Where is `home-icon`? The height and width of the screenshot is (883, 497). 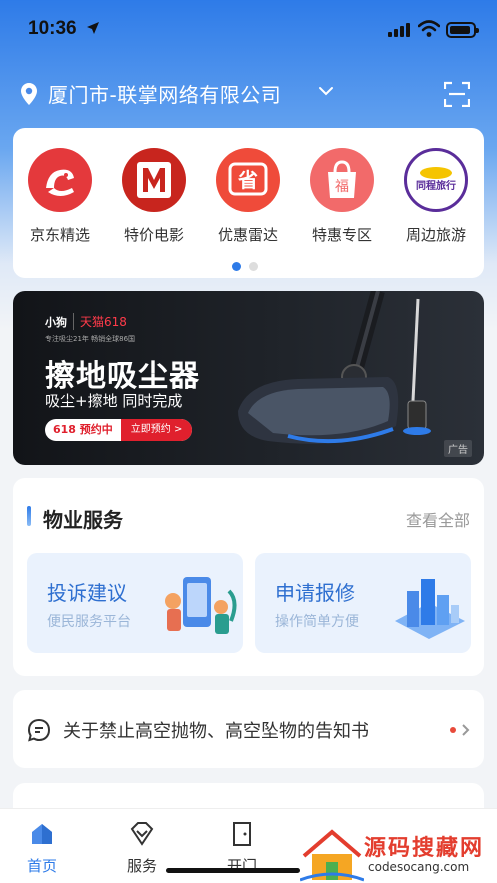 home-icon is located at coordinates (42, 834).